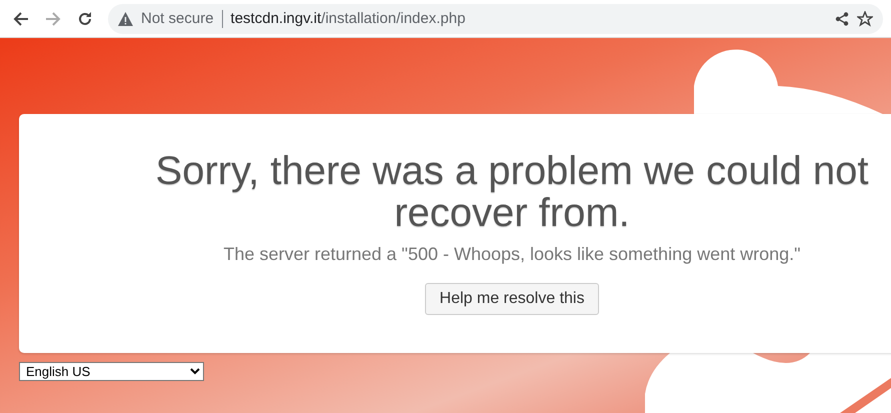 This screenshot has width=891, height=413. I want to click on url-text: testcdn.ingv.it/installation/index.php, so click(348, 18).